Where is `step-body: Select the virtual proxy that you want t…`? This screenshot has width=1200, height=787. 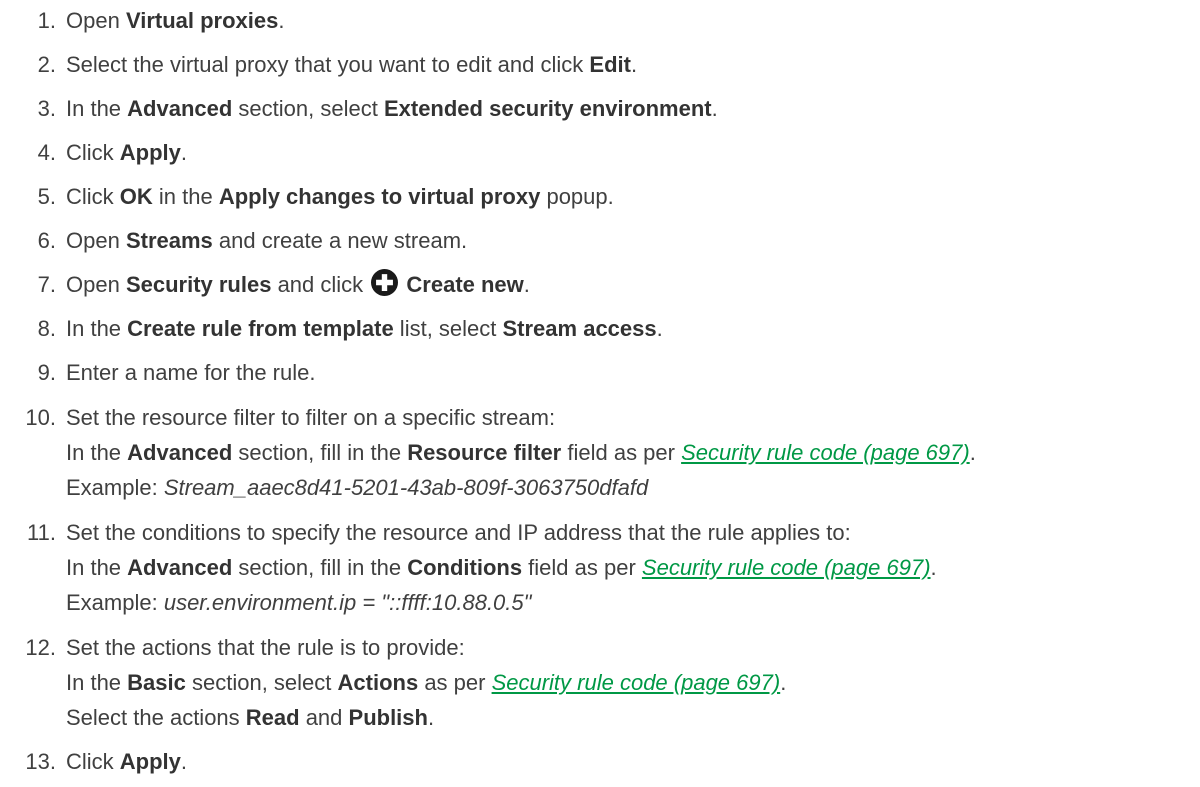 step-body: Select the virtual proxy that you want t… is located at coordinates (351, 64).